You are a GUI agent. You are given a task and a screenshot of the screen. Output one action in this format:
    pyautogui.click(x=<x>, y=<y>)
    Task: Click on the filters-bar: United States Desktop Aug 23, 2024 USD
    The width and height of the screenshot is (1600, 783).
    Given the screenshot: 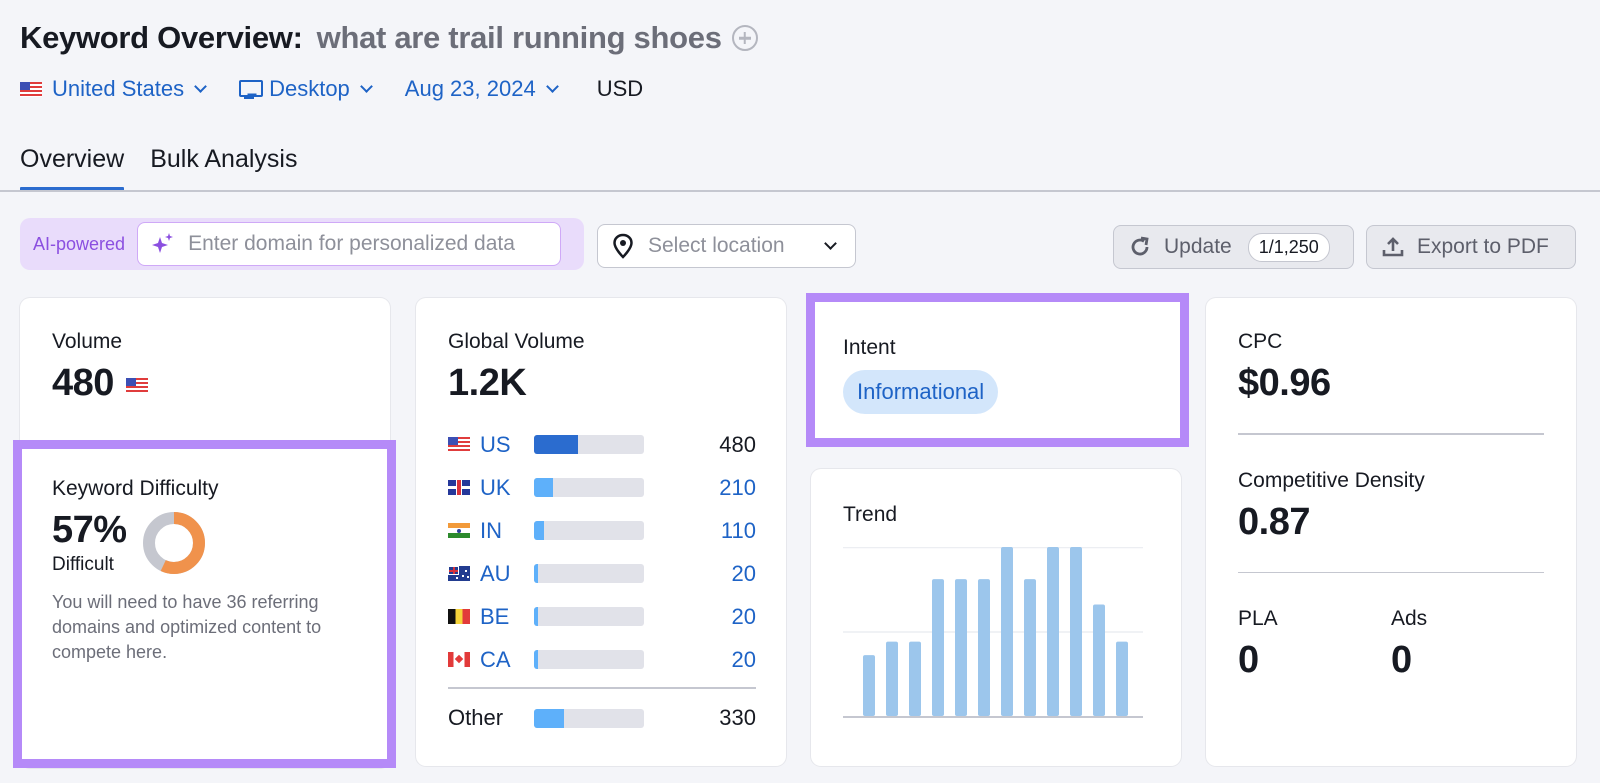 What is the action you would take?
    pyautogui.click(x=331, y=89)
    